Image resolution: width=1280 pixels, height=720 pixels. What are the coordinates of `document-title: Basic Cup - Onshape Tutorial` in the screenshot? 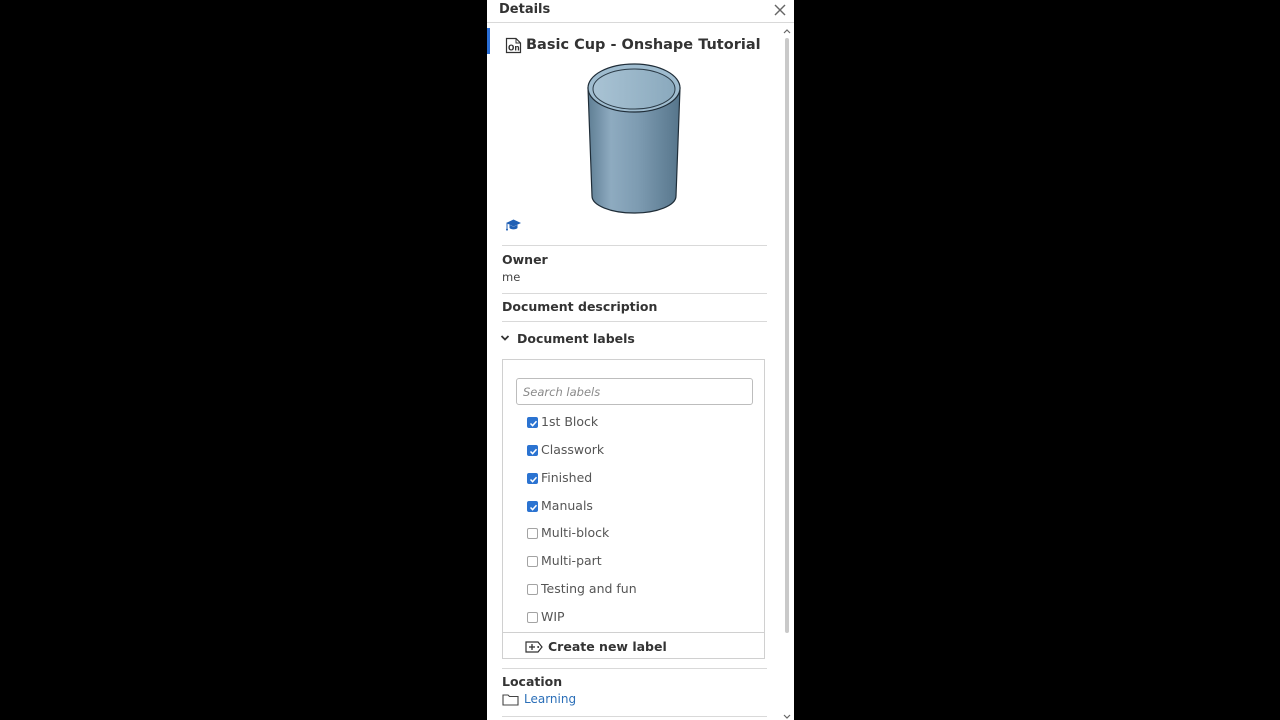 It's located at (643, 45).